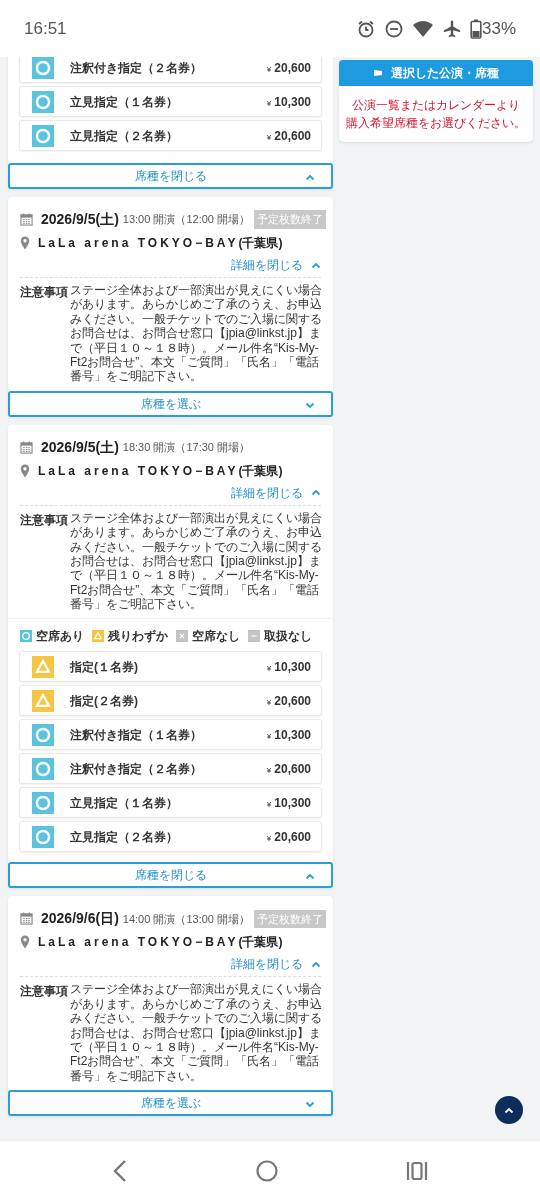 The image size is (540, 1200). Describe the element at coordinates (45, 28) in the screenshot. I see `status-time: 16:51` at that location.